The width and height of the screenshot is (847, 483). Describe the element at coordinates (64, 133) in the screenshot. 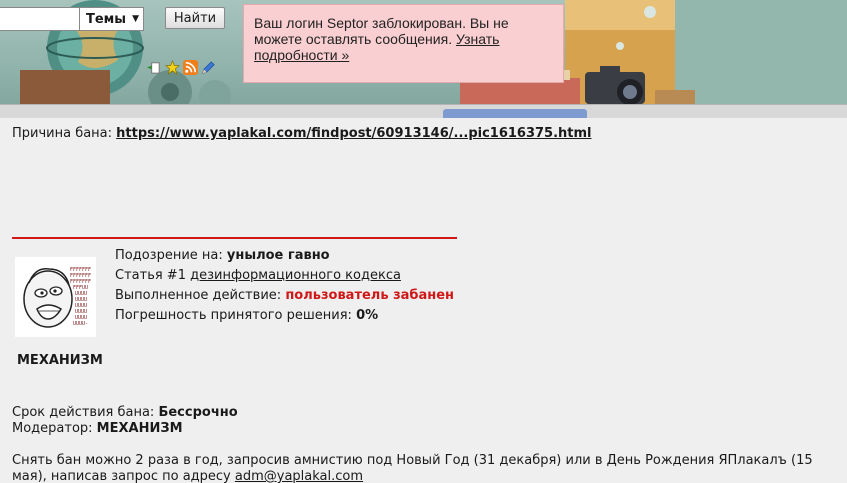

I see `ban-reason-label: Причина бана:` at that location.